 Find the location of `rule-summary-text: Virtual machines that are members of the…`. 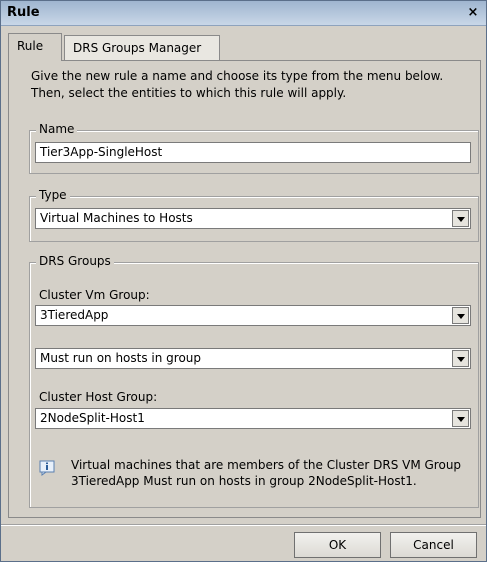

rule-summary-text: Virtual machines that are members of the… is located at coordinates (271, 473).